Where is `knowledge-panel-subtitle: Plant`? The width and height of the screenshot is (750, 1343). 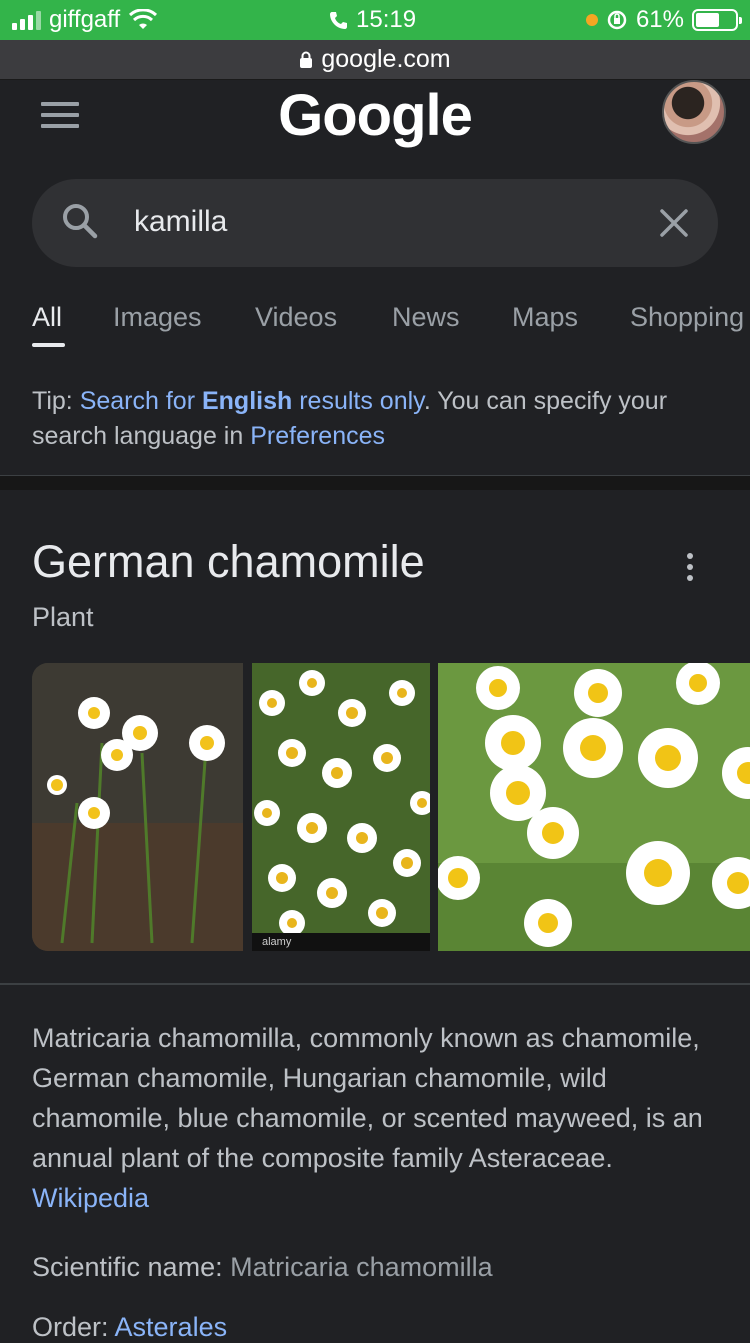
knowledge-panel-subtitle: Plant is located at coordinates (63, 617).